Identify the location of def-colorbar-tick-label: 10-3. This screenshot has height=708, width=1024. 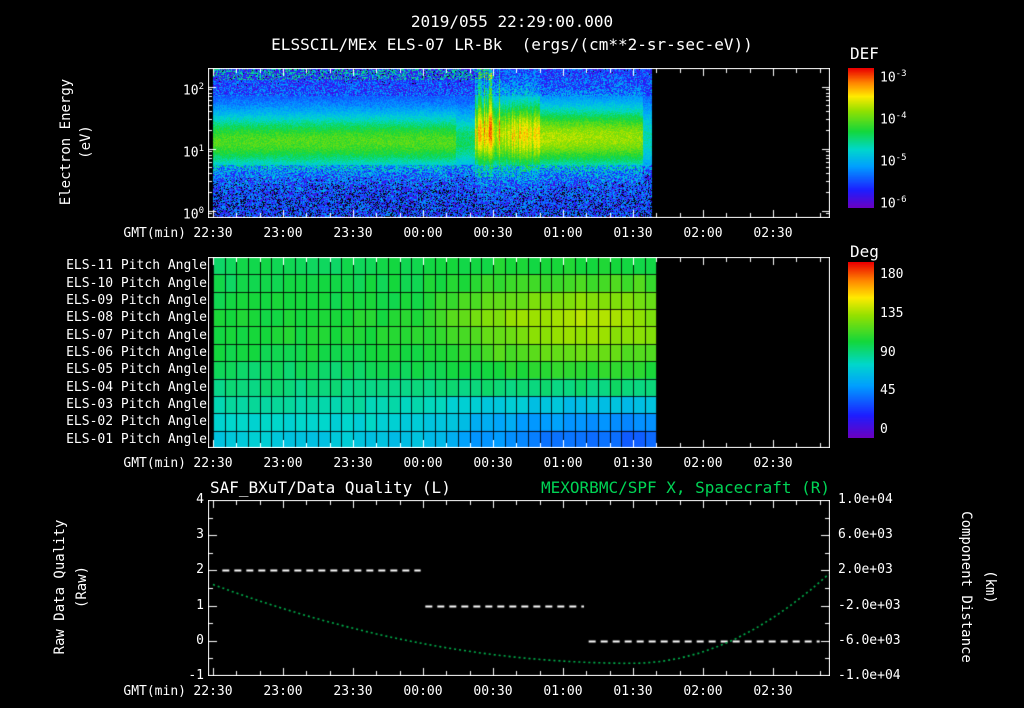
(893, 77).